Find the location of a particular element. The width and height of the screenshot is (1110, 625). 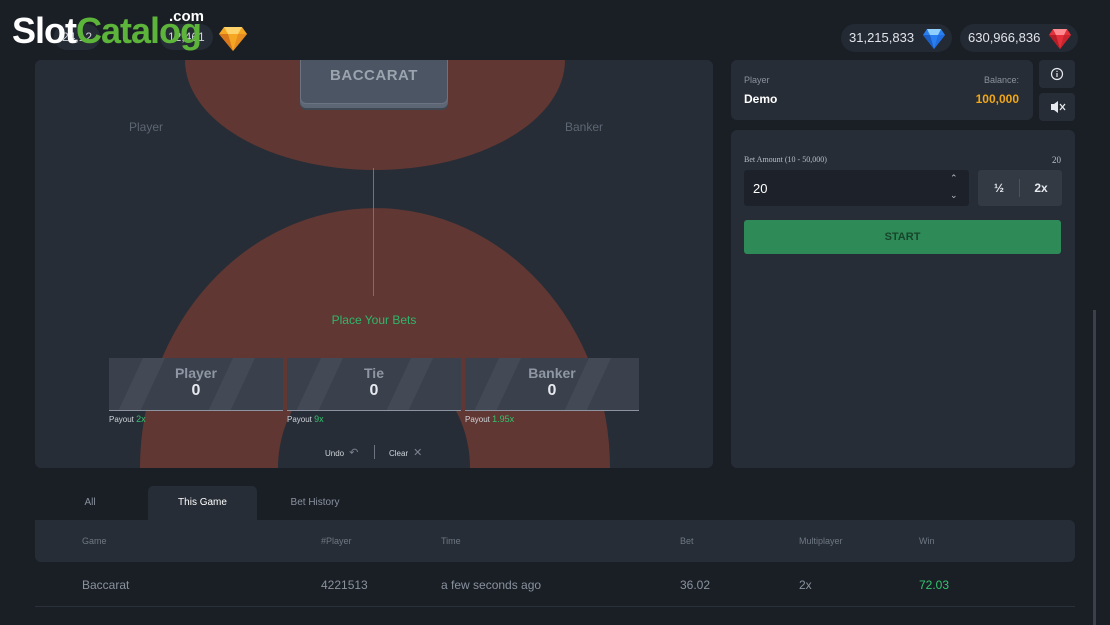

payout-multiplier: 1.95x is located at coordinates (503, 419).